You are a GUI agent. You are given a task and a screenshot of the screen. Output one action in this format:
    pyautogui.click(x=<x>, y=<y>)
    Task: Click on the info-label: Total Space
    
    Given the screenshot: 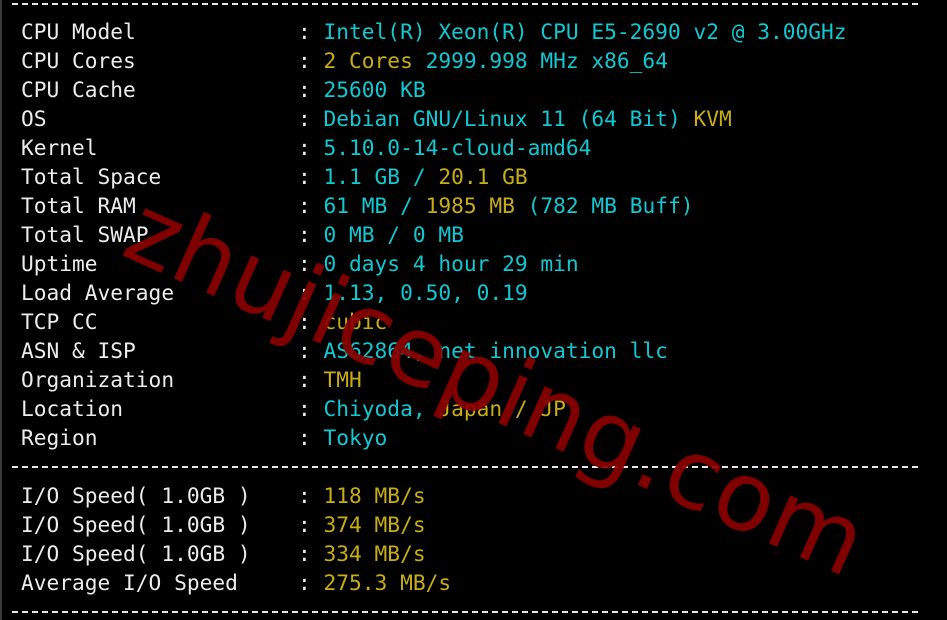 What is the action you would take?
    pyautogui.click(x=91, y=176)
    